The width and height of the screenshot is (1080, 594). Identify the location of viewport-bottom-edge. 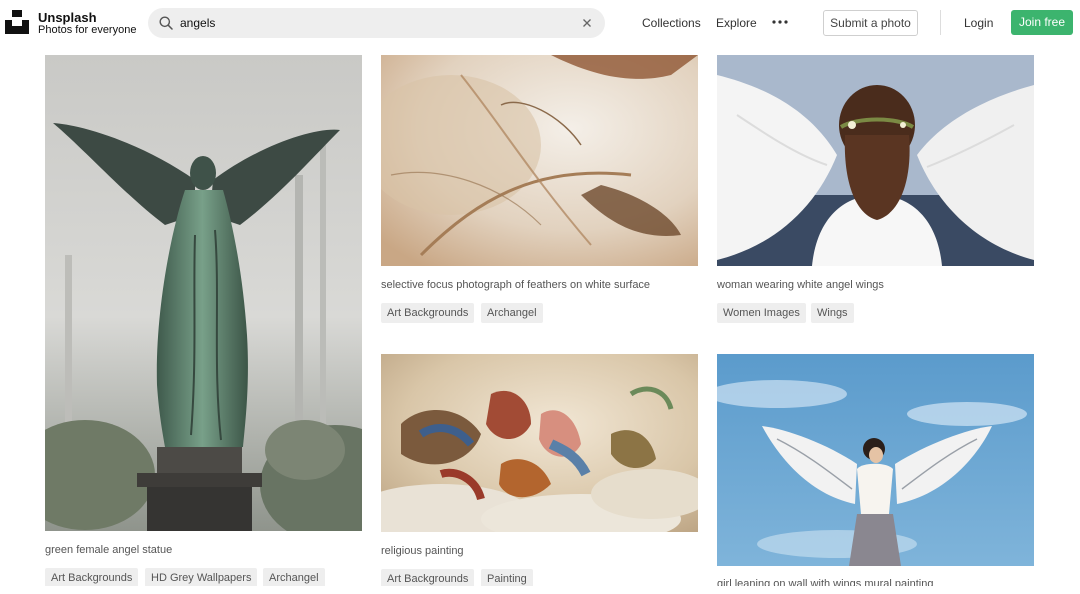
(540, 590).